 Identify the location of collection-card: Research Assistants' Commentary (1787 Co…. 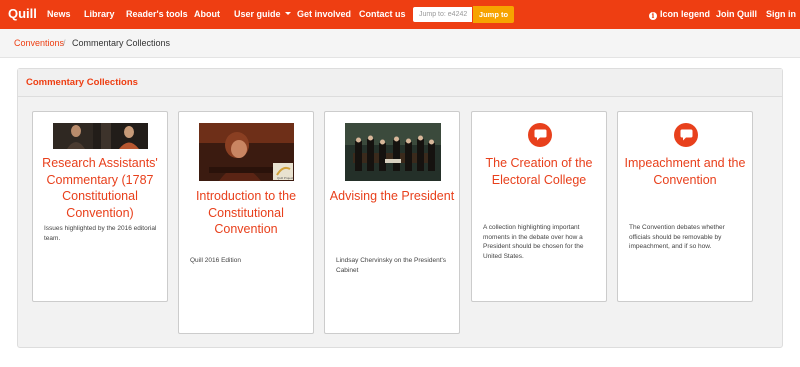
(100, 206).